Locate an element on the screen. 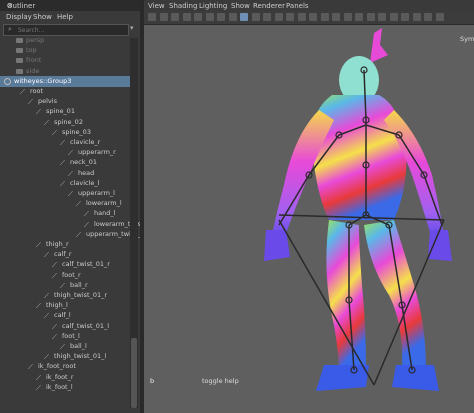 This screenshot has height=413, width=474. outliner-menu-bar: Display Show Help is located at coordinates (70, 17).